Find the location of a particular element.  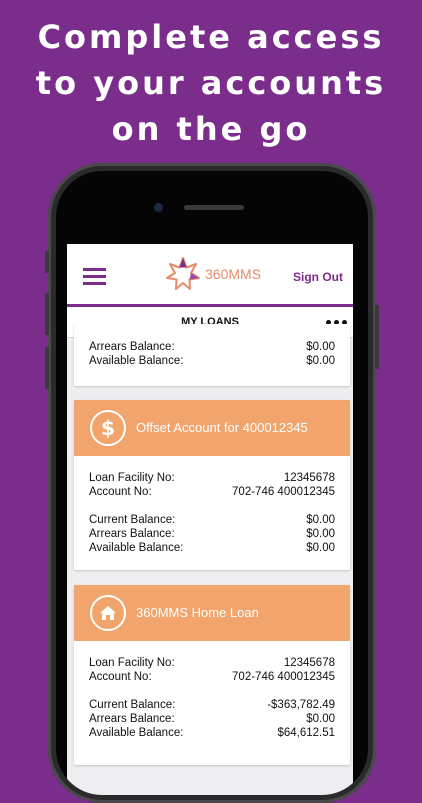

sign-out-button: Sign Out is located at coordinates (318, 277).